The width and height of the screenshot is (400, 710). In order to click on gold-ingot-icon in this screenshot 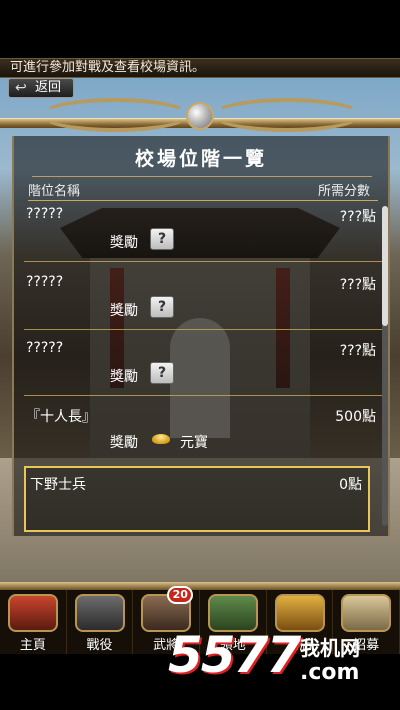, I will do `click(161, 439)`.